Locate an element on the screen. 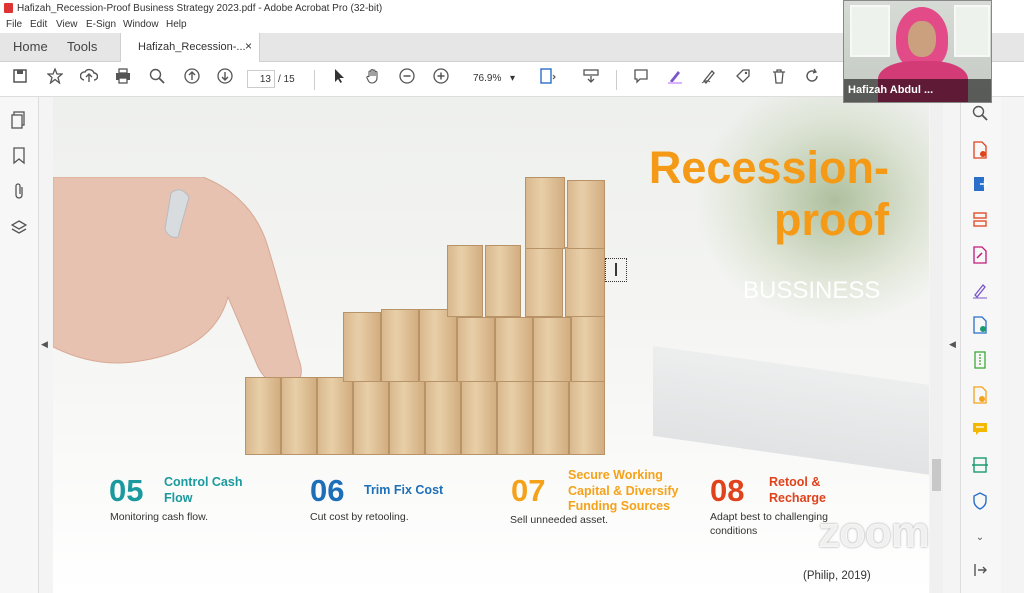 Image resolution: width=1024 pixels, height=593 pixels. collapse-tools-icon is located at coordinates (980, 572).